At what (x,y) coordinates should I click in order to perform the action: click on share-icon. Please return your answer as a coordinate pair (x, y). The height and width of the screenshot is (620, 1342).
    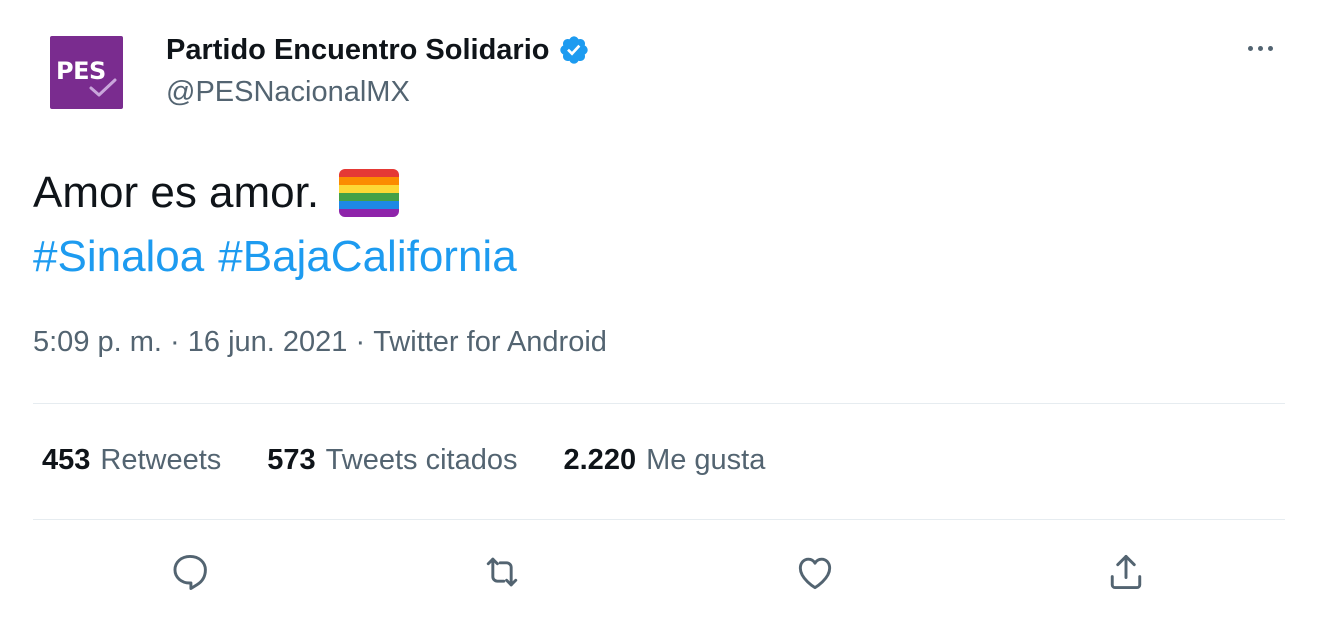
    Looking at the image, I should click on (1126, 572).